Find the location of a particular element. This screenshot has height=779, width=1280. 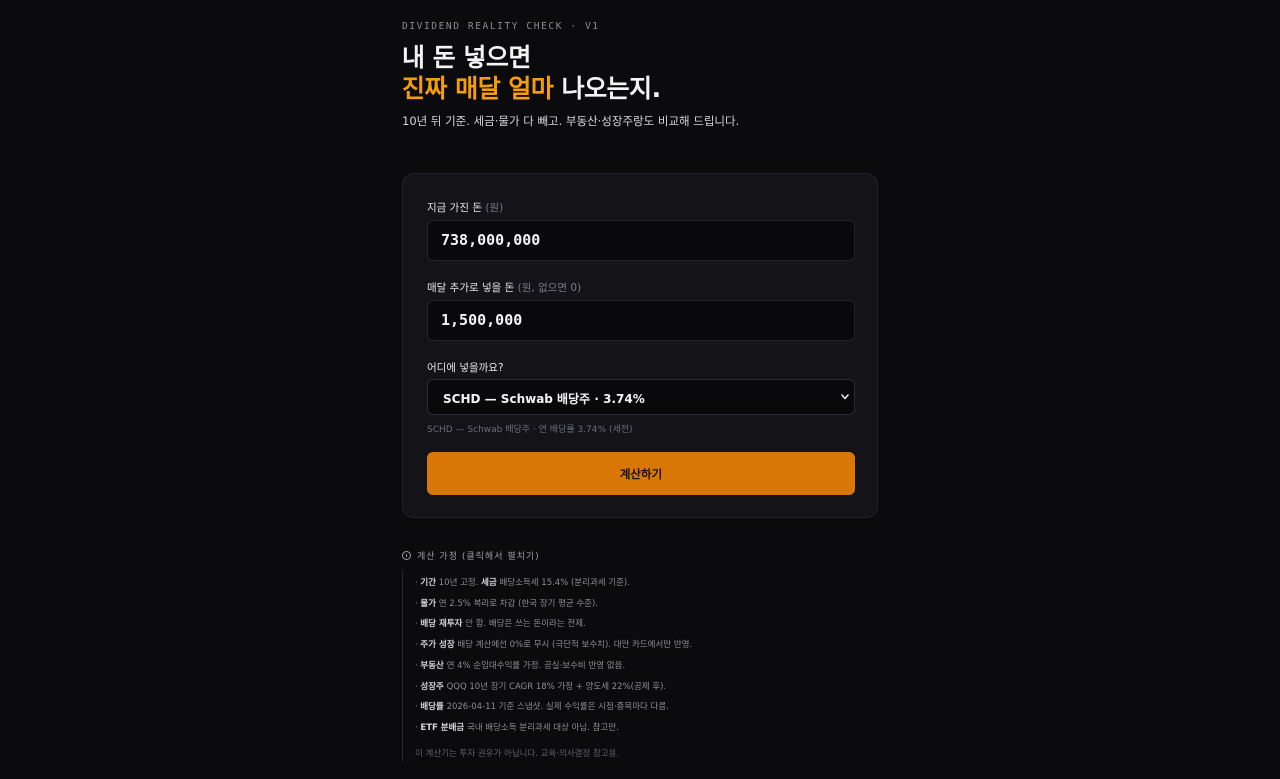

principal-hint: (원) is located at coordinates (494, 208).